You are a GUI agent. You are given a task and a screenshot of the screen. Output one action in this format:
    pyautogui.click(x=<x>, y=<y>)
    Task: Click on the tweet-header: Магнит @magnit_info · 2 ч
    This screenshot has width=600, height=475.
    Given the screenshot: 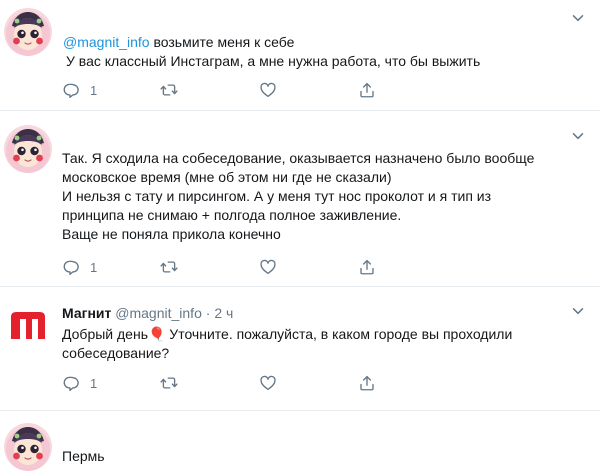 What is the action you would take?
    pyautogui.click(x=147, y=313)
    